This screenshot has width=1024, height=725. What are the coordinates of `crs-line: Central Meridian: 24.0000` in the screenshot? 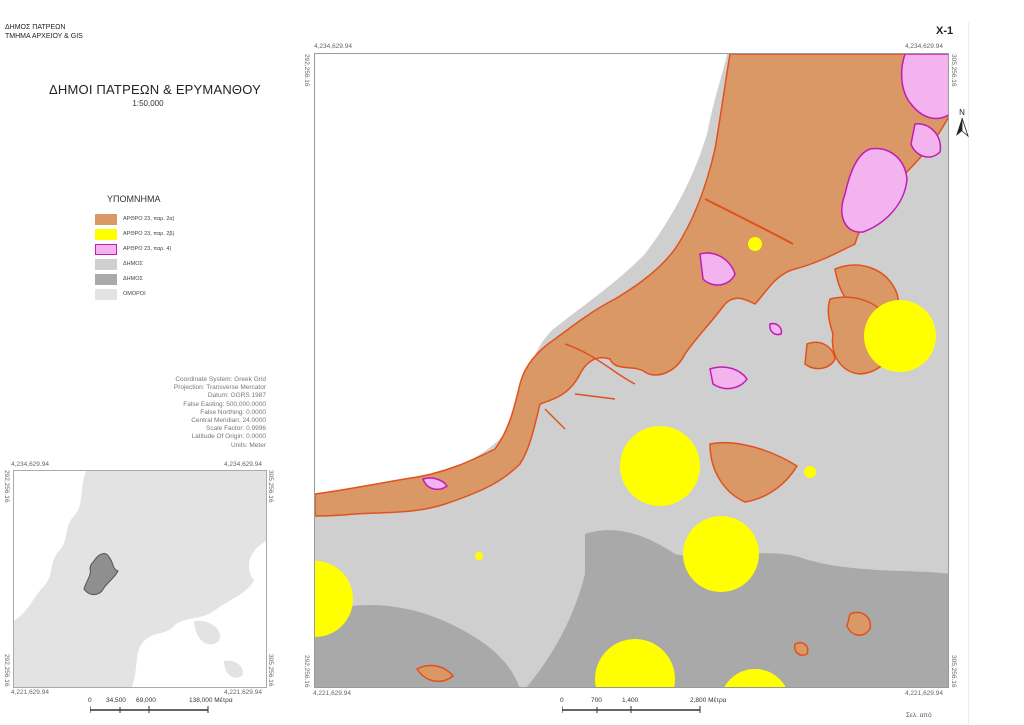 It's located at (228, 421).